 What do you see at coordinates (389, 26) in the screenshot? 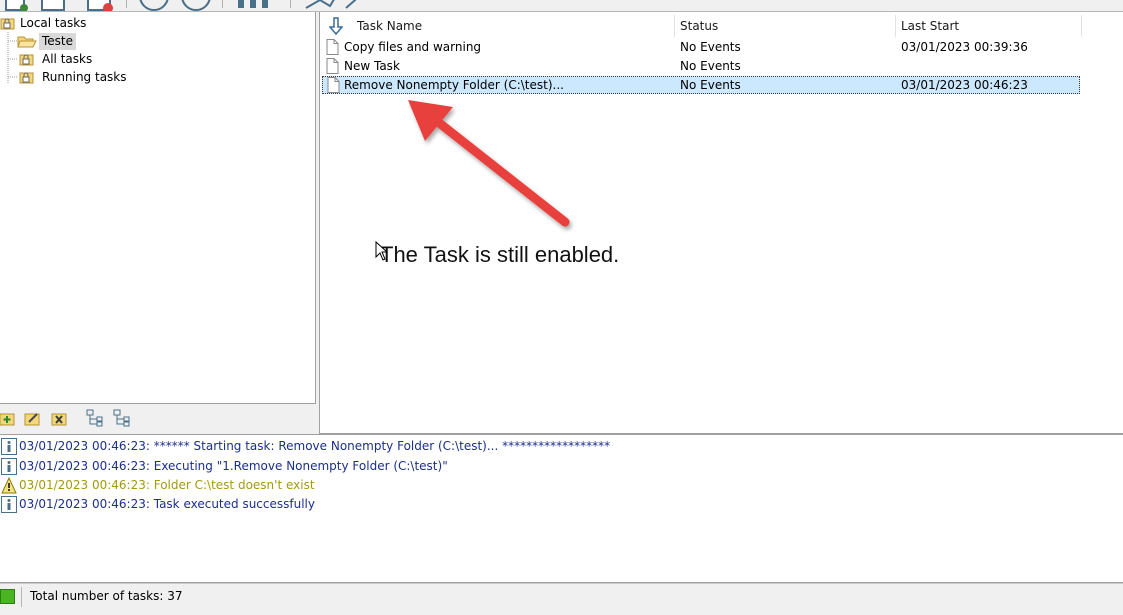
I see `column-header-task-name: Task Name` at bounding box center [389, 26].